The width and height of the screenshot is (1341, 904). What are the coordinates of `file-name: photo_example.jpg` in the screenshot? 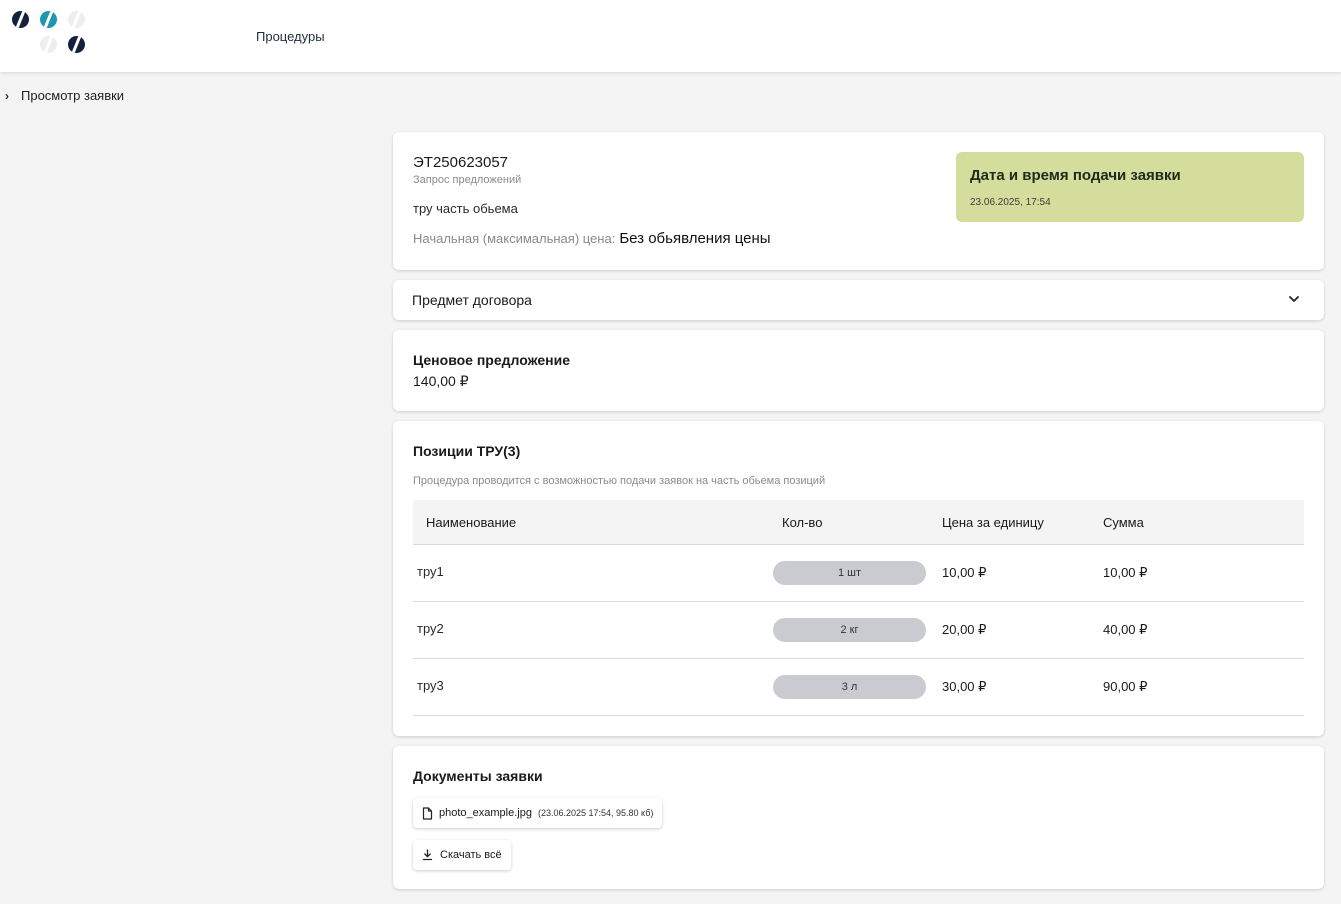 It's located at (485, 813).